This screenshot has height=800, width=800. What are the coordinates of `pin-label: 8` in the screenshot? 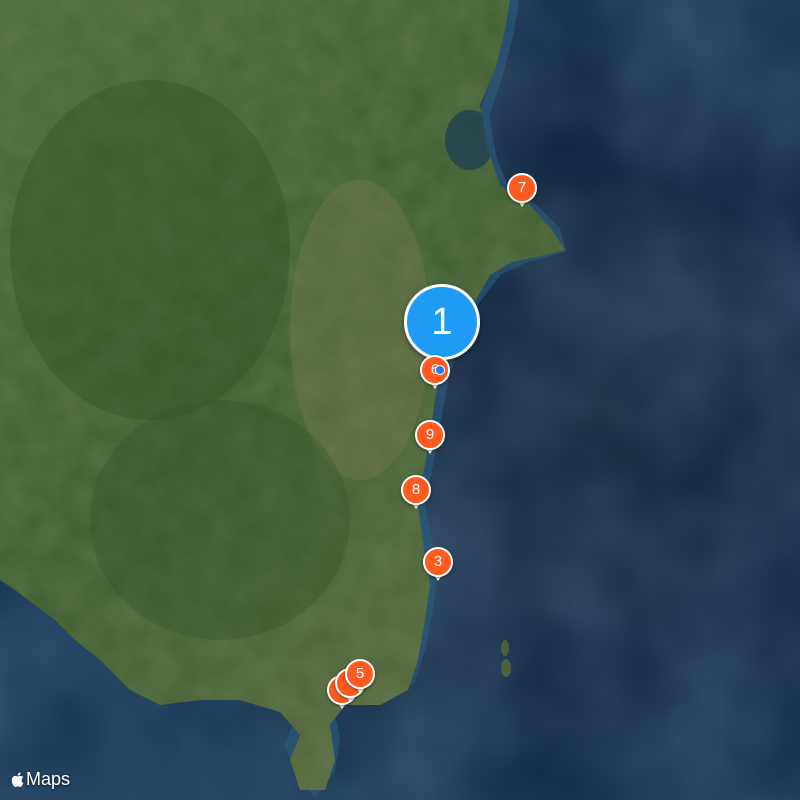 It's located at (416, 490).